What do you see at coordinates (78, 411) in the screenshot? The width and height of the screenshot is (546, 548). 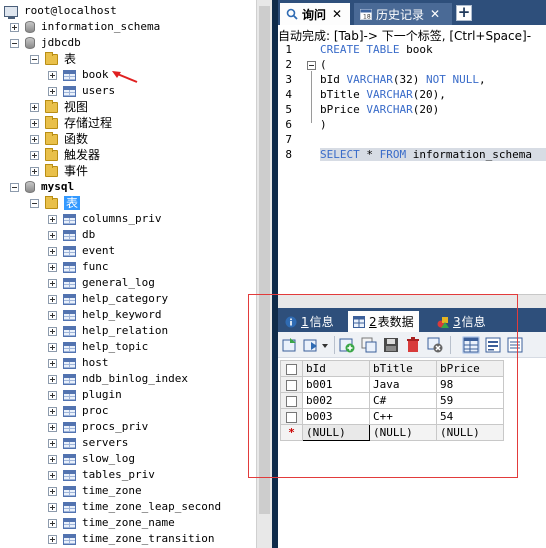 I see `tree-node-table: proc` at bounding box center [78, 411].